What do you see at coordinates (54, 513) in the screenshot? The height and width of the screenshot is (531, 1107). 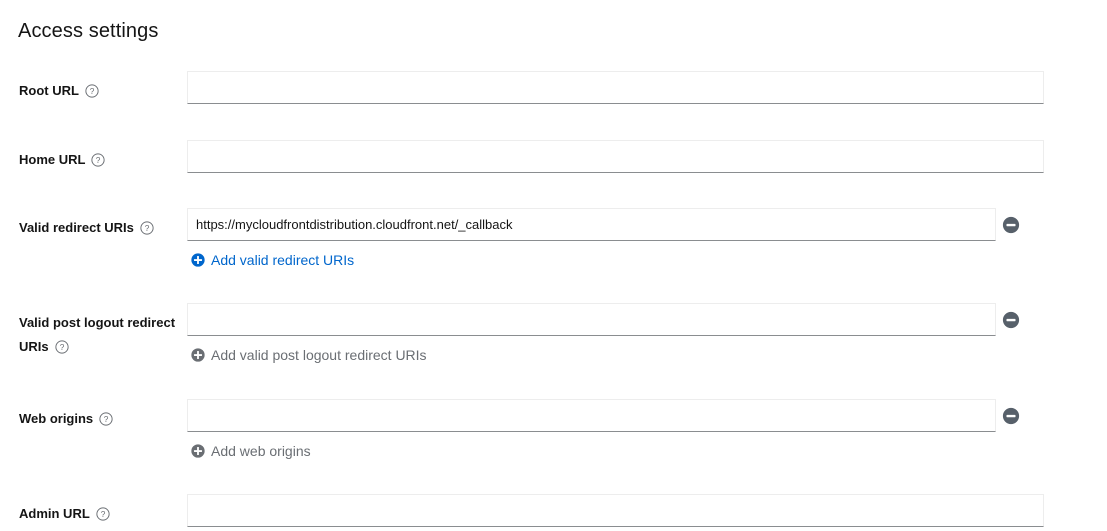 I see `field-label-admin-url: Admin URL` at bounding box center [54, 513].